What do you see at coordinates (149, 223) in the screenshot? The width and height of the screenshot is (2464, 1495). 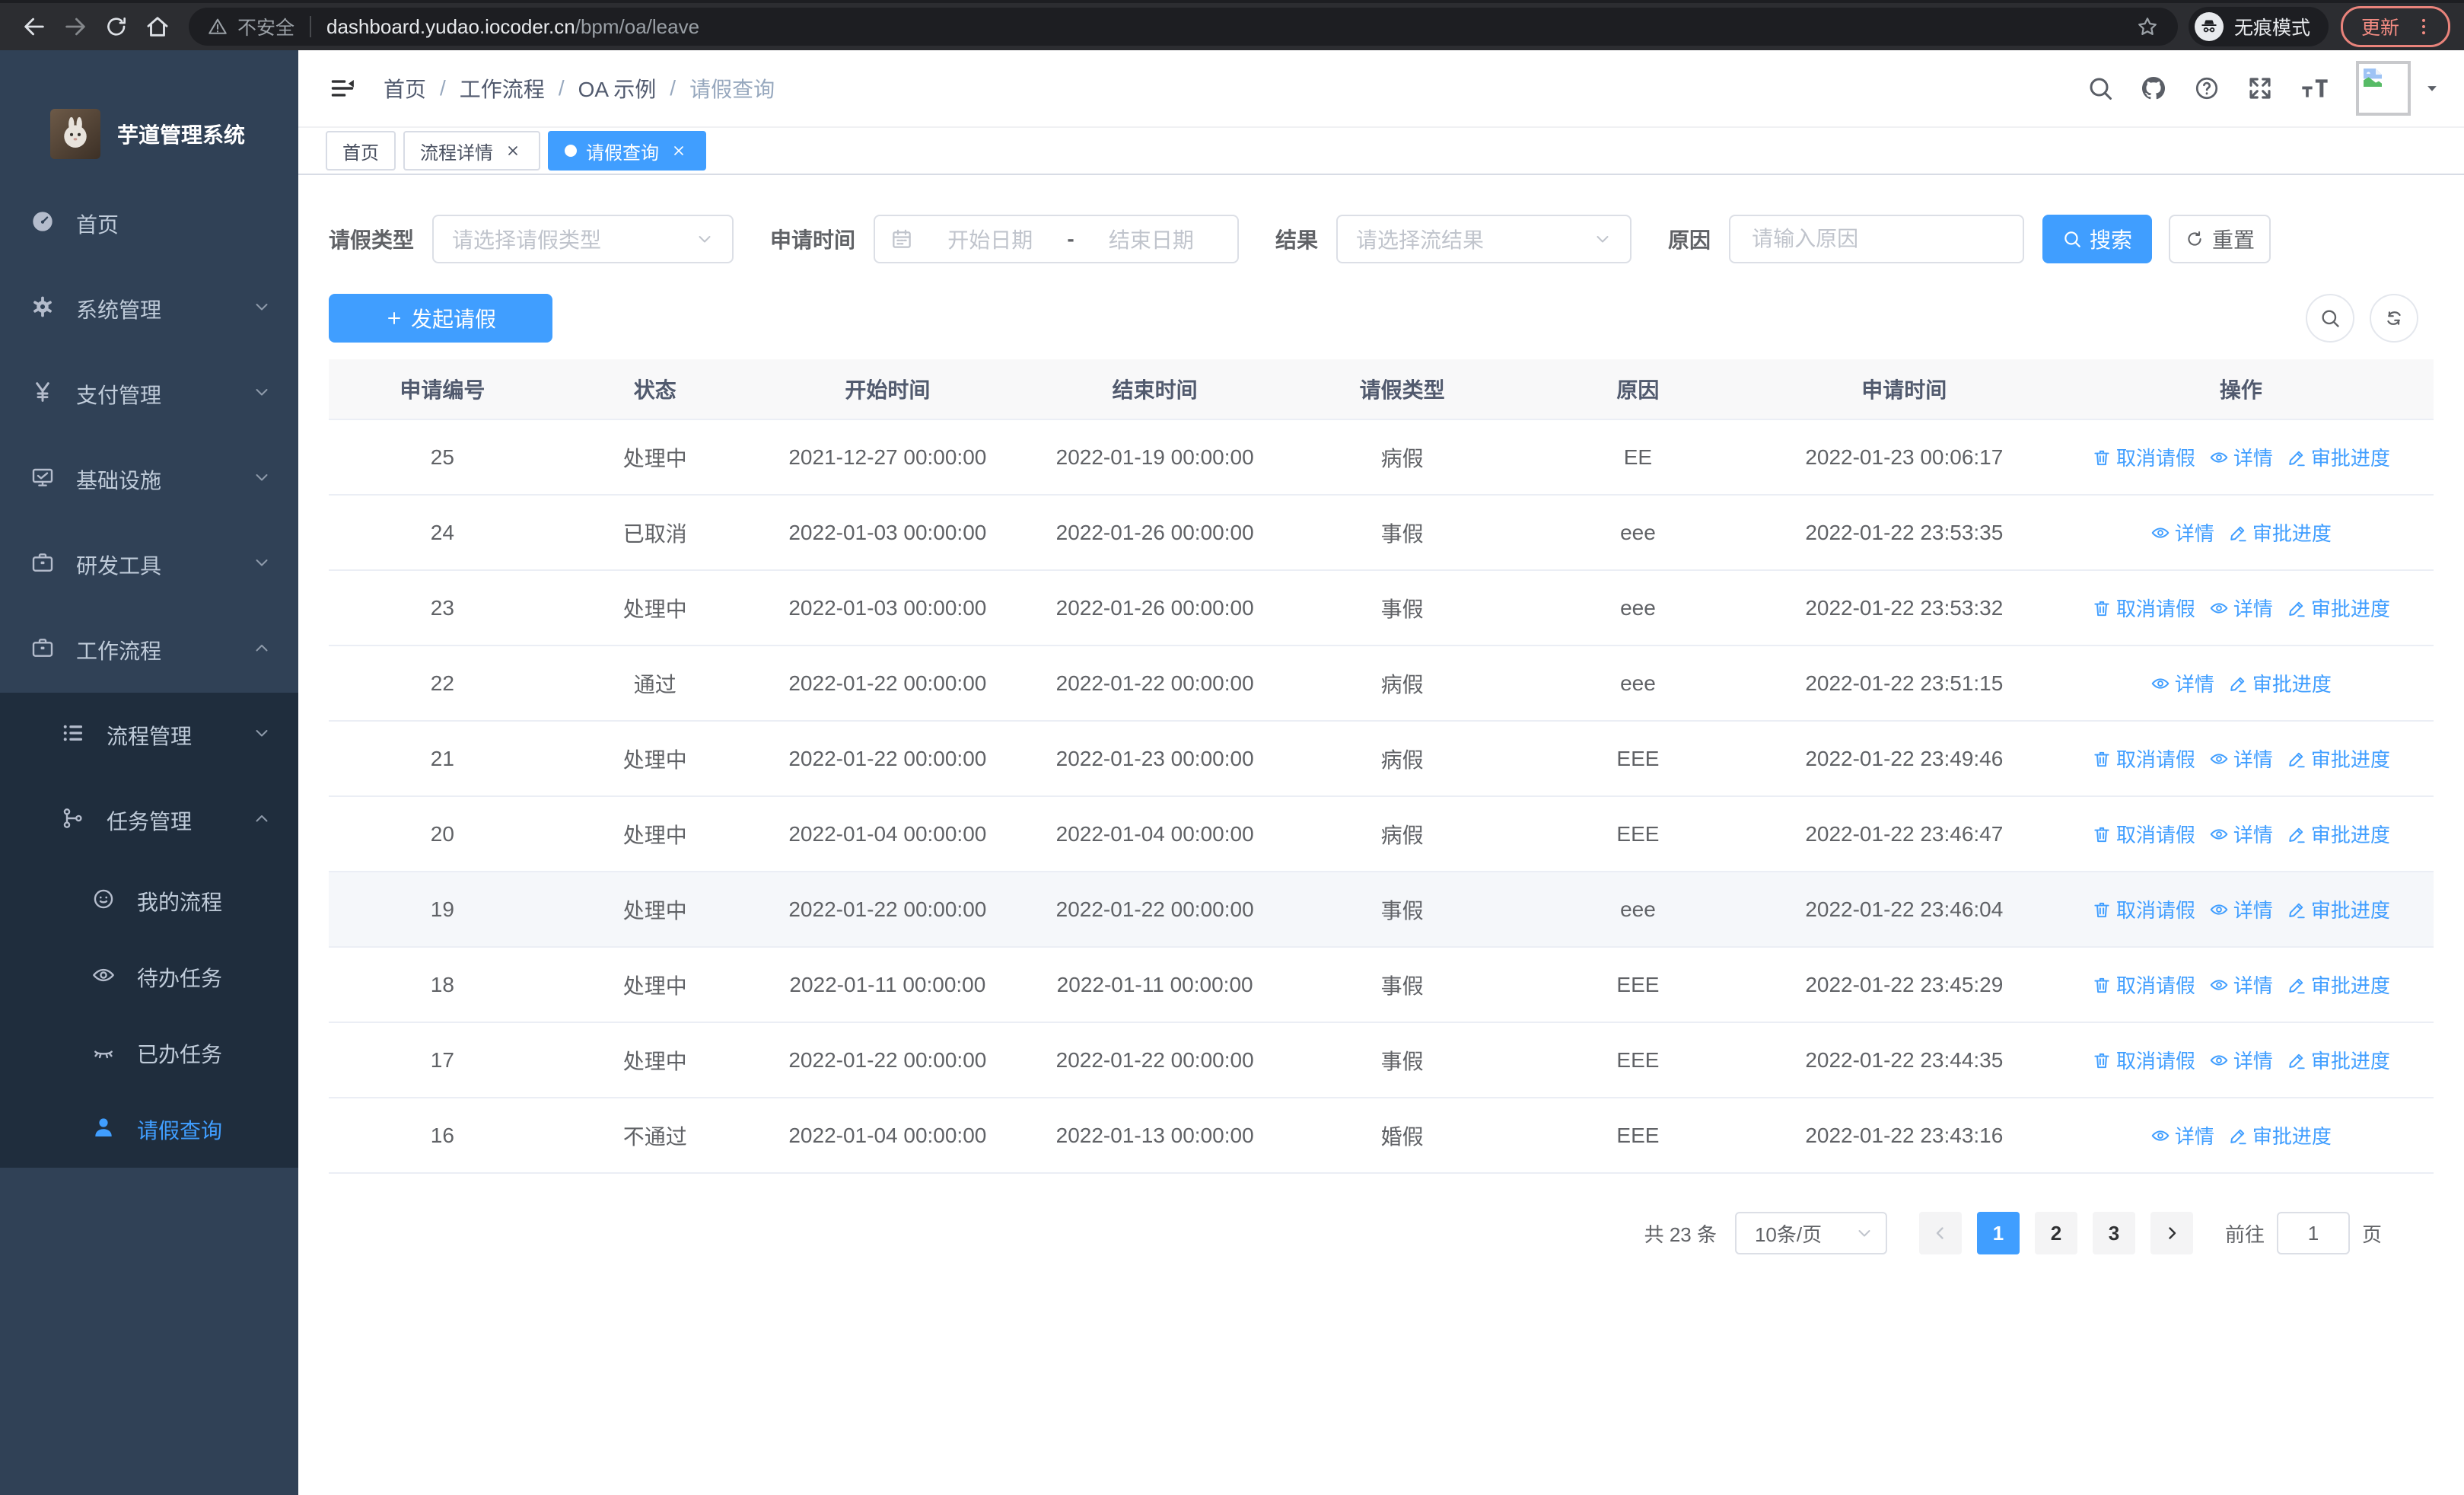 I see `sidebar-item-home: 首页` at bounding box center [149, 223].